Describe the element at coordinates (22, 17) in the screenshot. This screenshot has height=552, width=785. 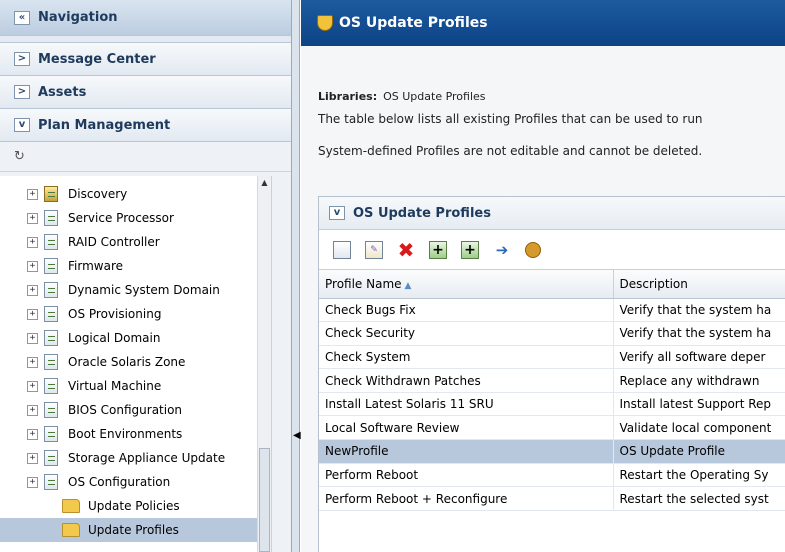
I see `collapse-icon: «` at that location.